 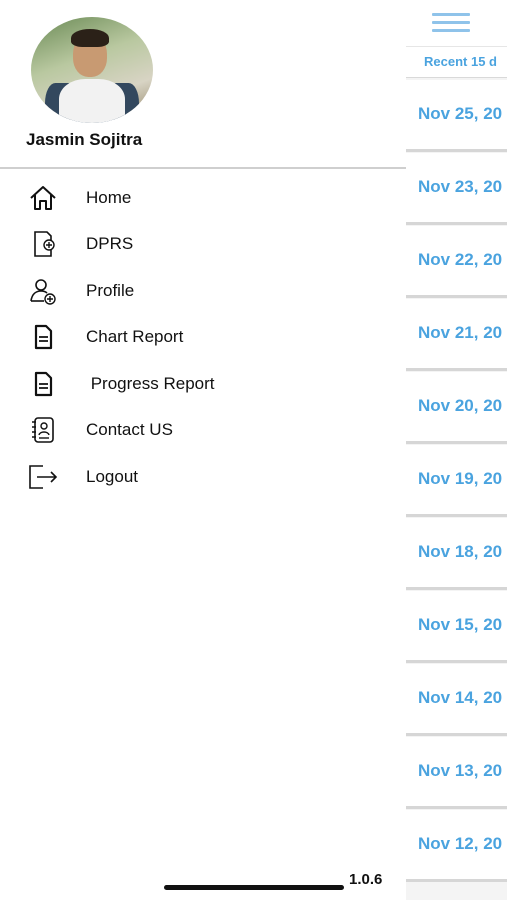 I want to click on menu-item-label: Profile, so click(x=110, y=290).